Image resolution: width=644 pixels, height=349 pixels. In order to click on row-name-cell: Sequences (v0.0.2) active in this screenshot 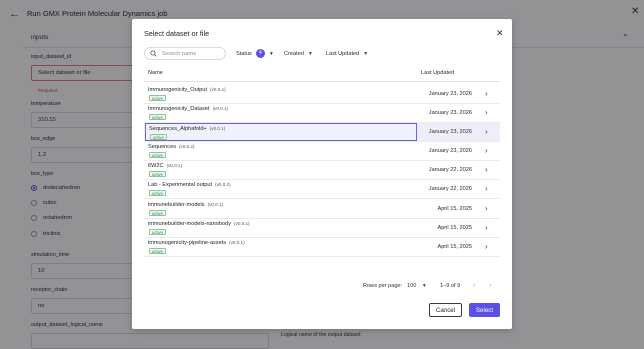, I will do `click(281, 151)`.